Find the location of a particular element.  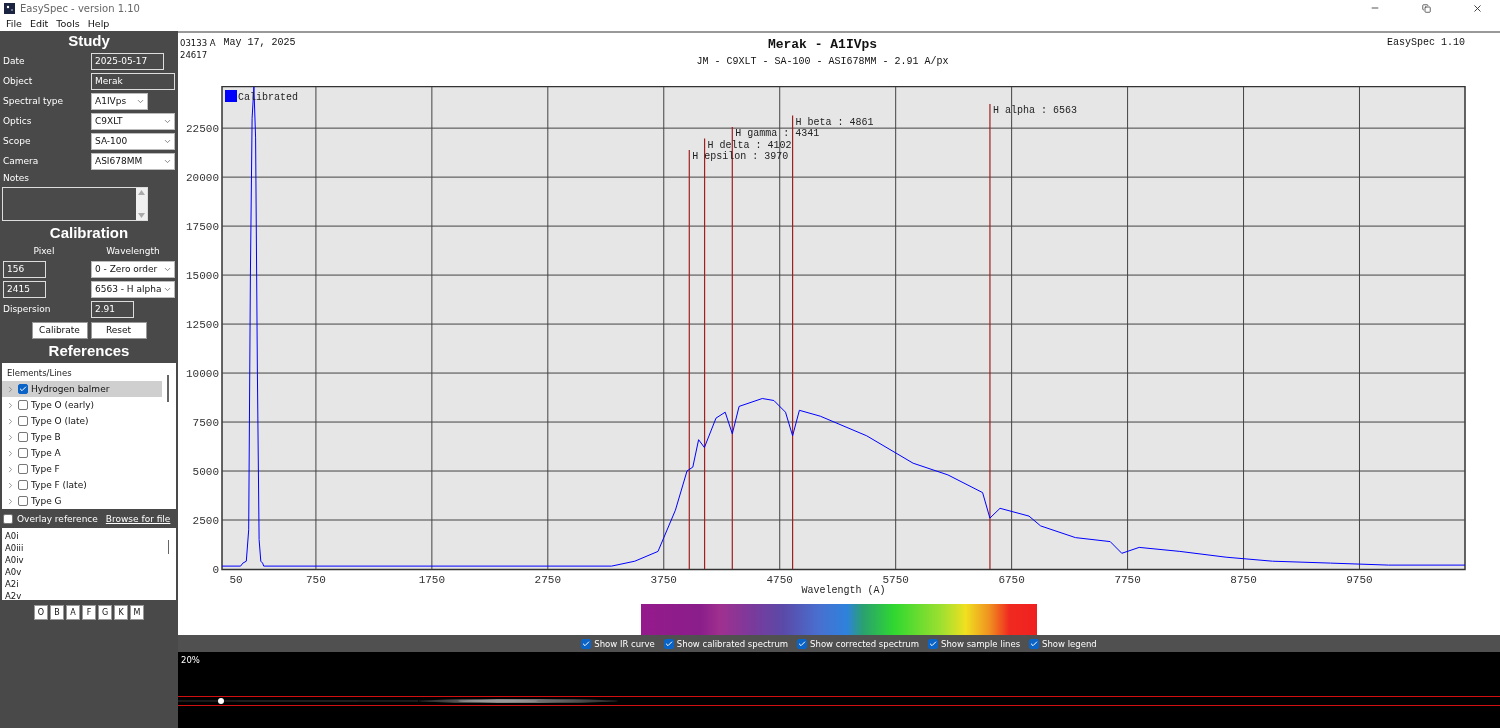

chart-title: Merak - A1IVps is located at coordinates (822, 44).